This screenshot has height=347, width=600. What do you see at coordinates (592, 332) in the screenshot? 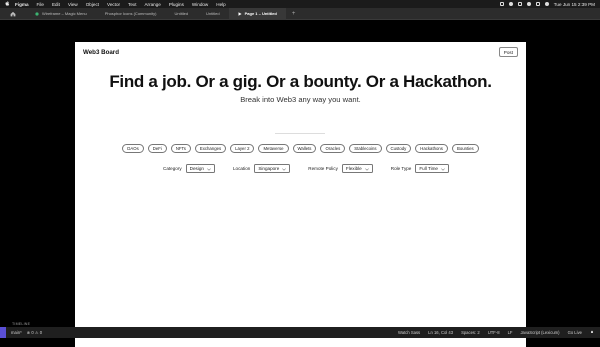
I see `bell-icon` at bounding box center [592, 332].